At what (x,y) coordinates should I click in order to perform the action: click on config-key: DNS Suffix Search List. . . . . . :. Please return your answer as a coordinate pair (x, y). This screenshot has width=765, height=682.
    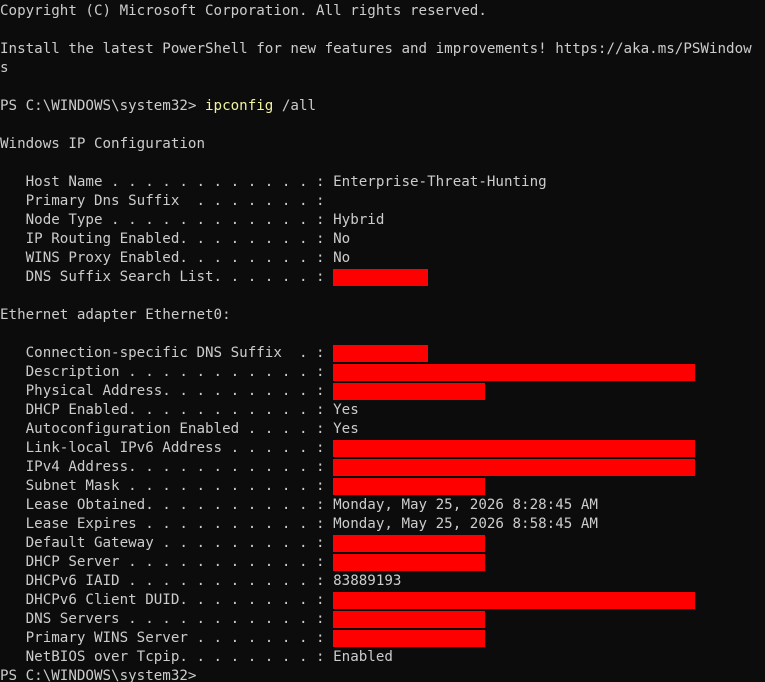
    Looking at the image, I should click on (167, 277).